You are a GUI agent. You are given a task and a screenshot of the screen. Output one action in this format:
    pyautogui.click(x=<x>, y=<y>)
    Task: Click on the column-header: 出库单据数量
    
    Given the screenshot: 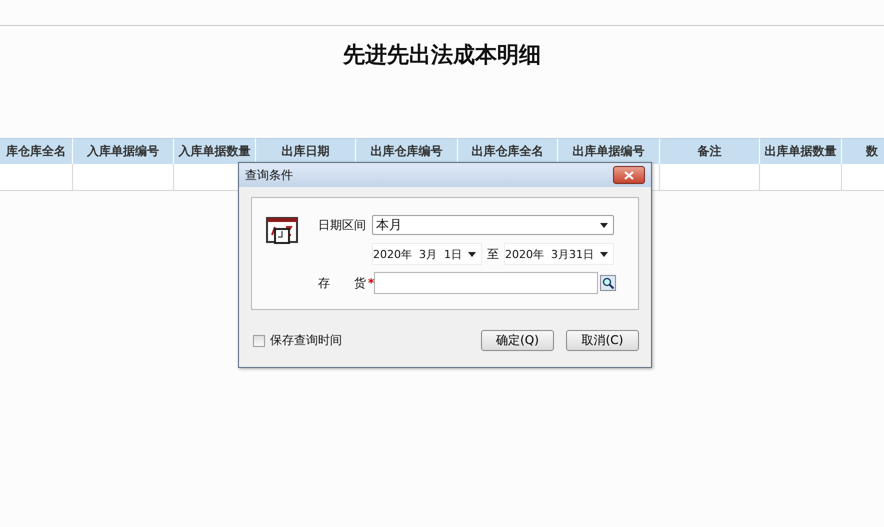 What is the action you would take?
    pyautogui.click(x=801, y=151)
    